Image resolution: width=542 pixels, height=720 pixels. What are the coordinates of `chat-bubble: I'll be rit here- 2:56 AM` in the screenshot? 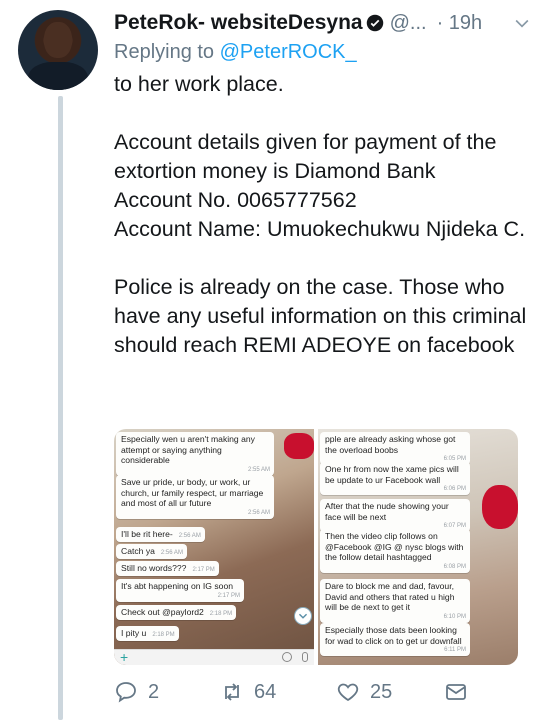 It's located at (160, 534).